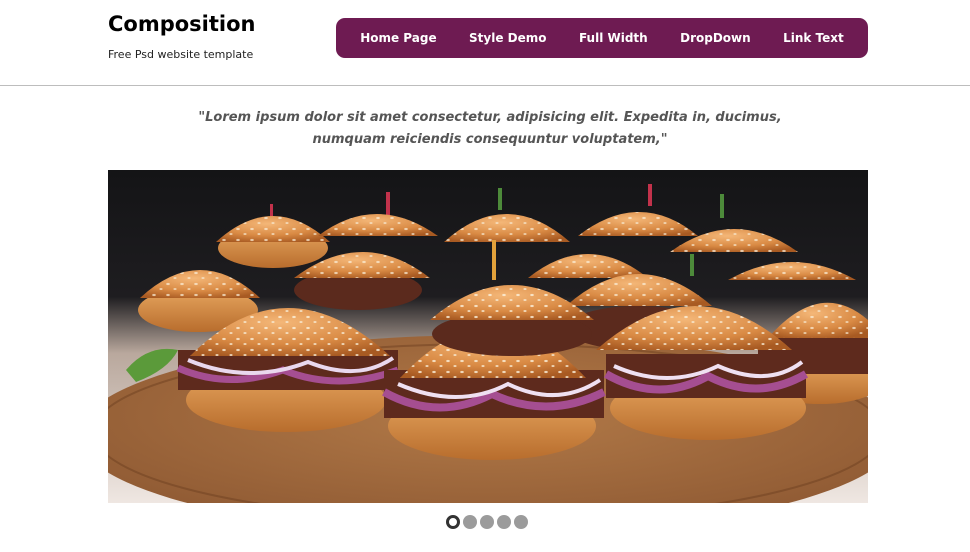 The height and width of the screenshot is (552, 970). Describe the element at coordinates (715, 38) in the screenshot. I see `nav-item-dropdown: DropDown` at that location.